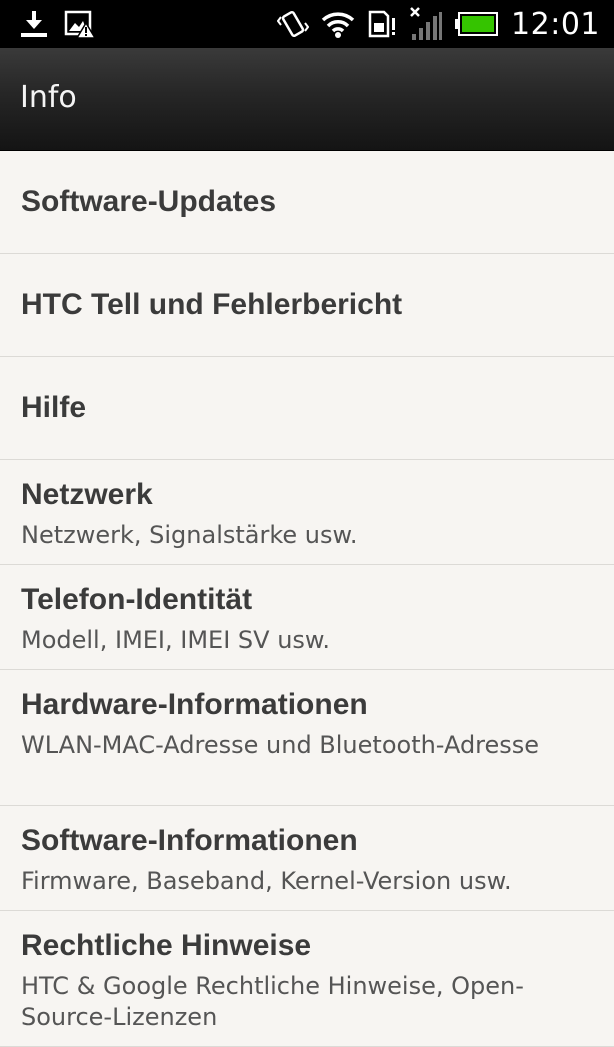 The width and height of the screenshot is (614, 1047). Describe the element at coordinates (293, 24) in the screenshot. I see `vibrate-icon` at that location.